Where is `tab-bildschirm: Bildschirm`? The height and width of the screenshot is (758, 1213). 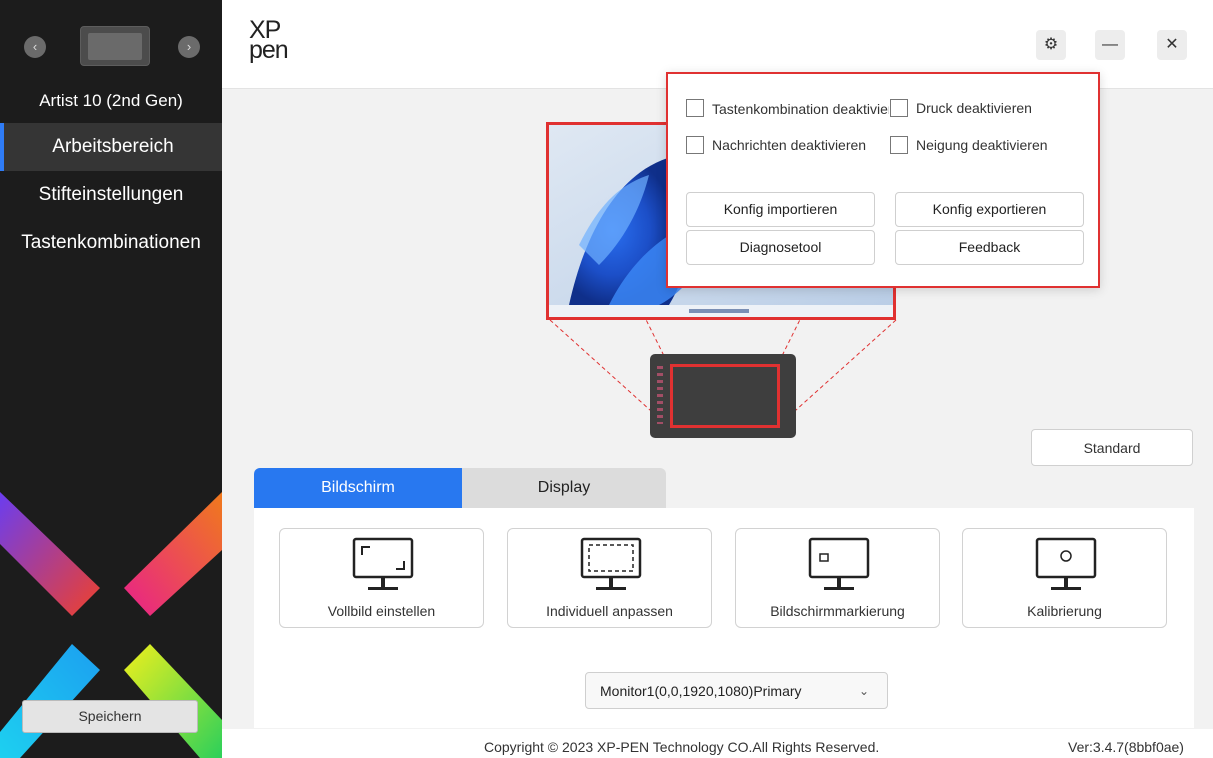 tab-bildschirm: Bildschirm is located at coordinates (358, 488).